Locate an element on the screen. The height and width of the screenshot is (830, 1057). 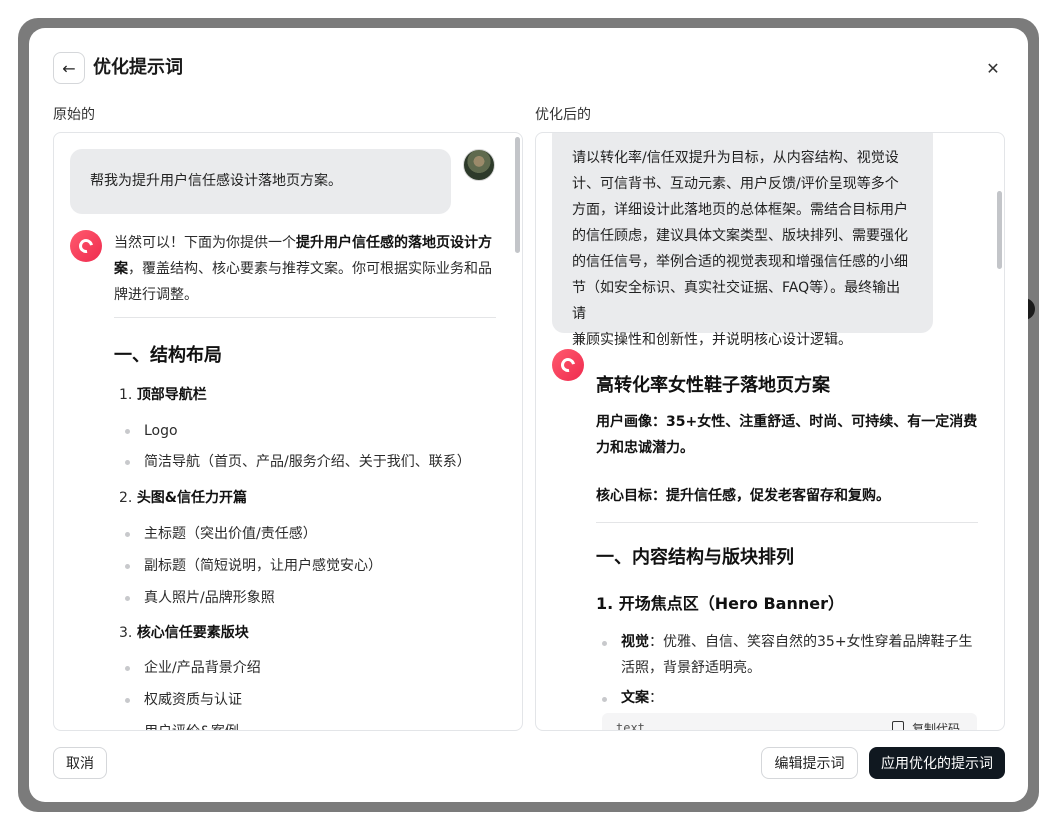
list-item: 3. 核心信任要素版块 is located at coordinates (184, 633).